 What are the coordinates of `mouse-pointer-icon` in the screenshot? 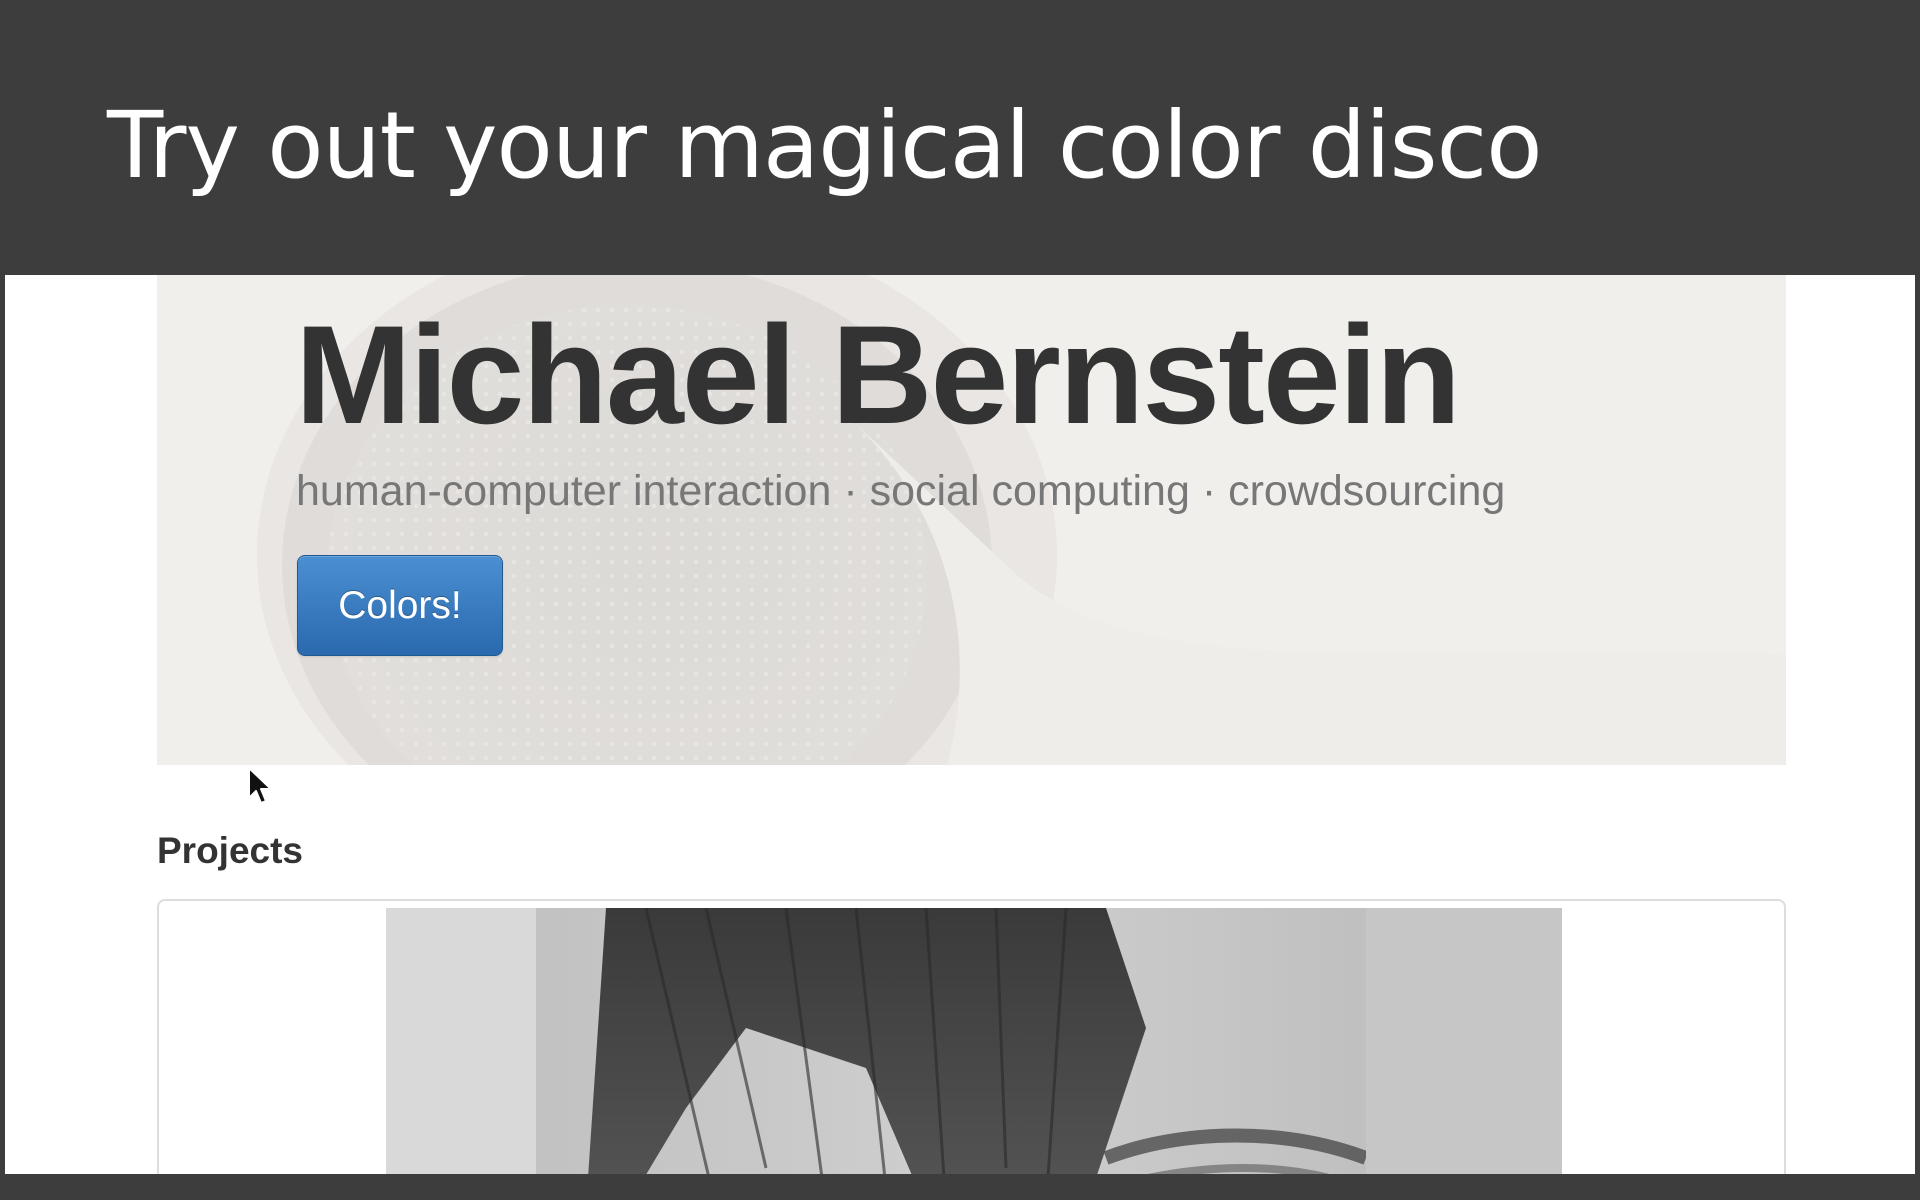 It's located at (260, 785).